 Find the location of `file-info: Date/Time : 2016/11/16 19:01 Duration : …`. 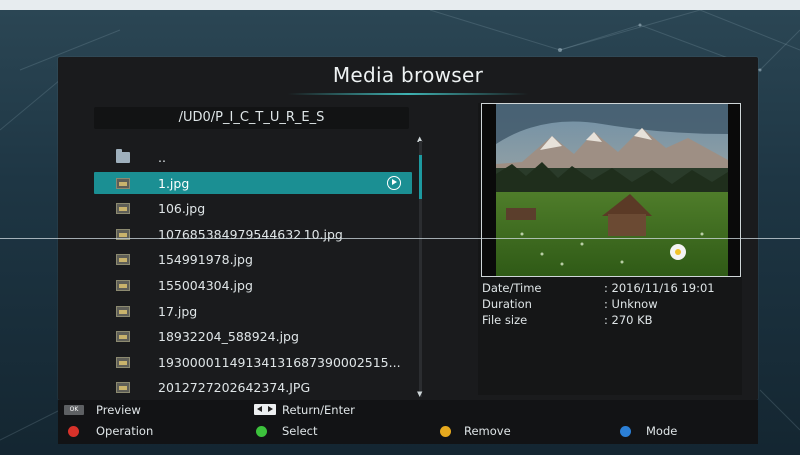

file-info: Date/Time : 2016/11/16 19:01 Duration : … is located at coordinates (611, 305).